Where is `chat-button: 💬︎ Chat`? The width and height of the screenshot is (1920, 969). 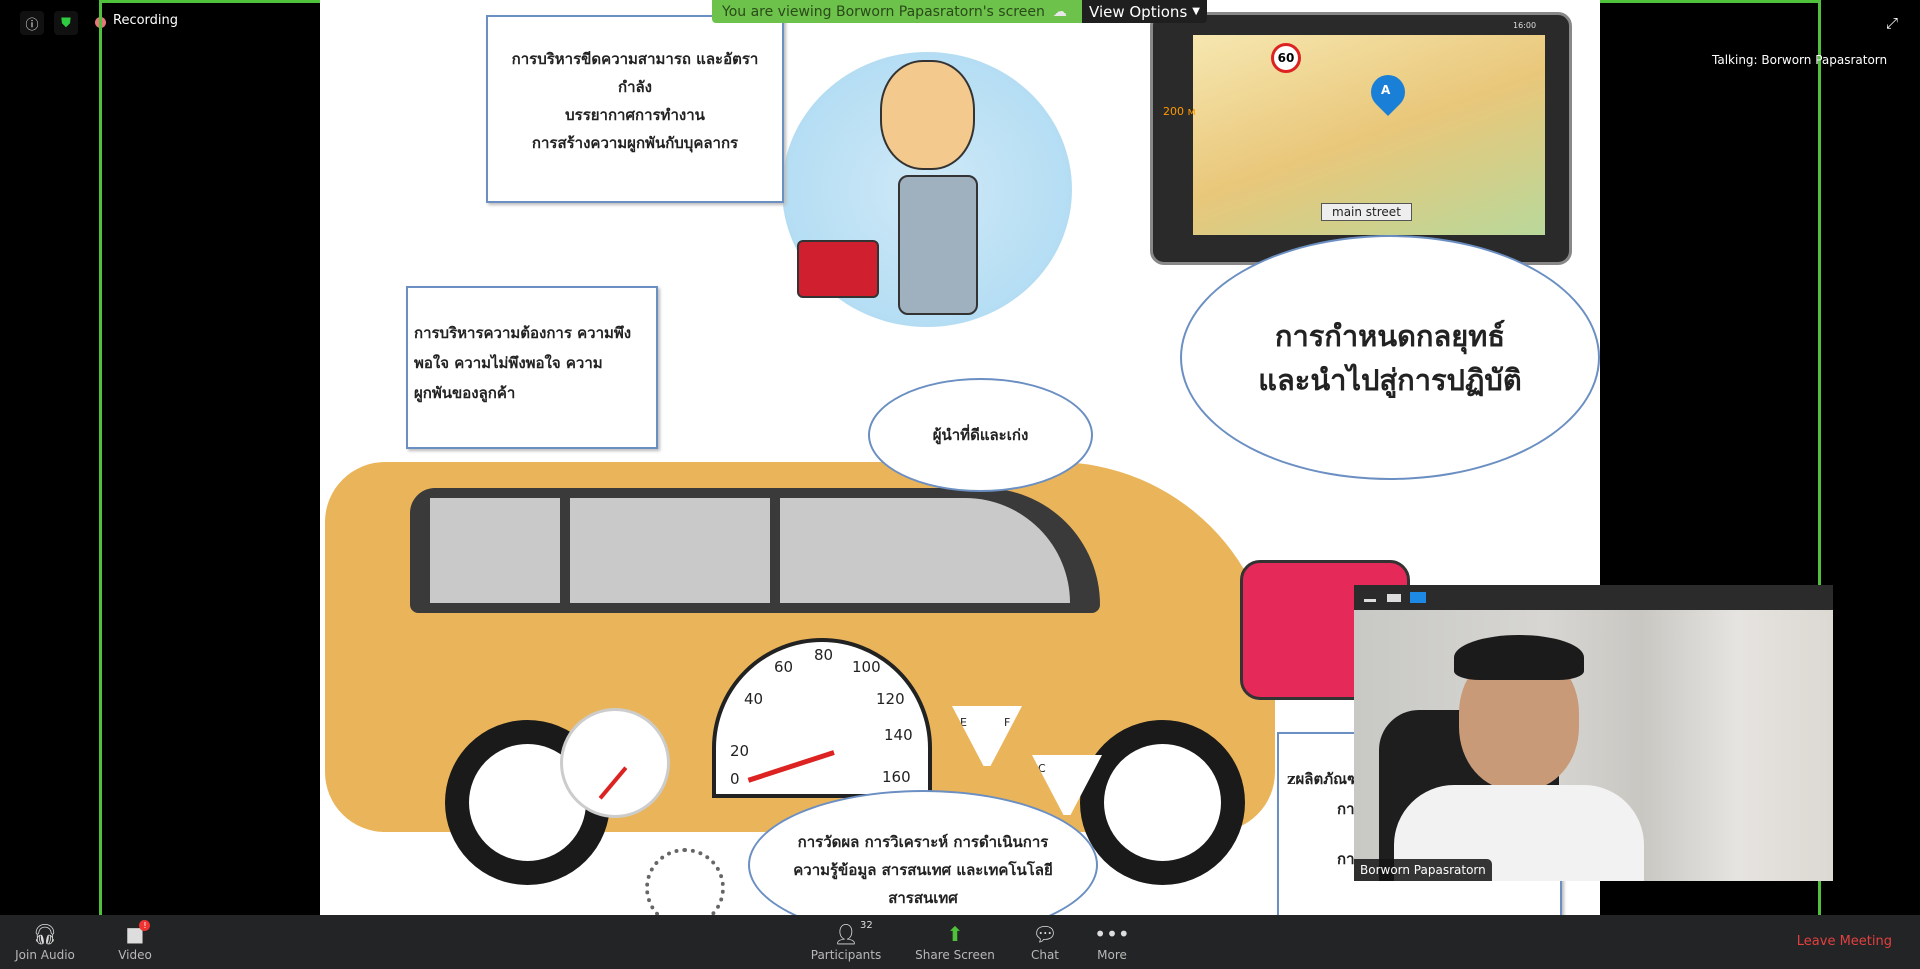
chat-button: 💬︎ Chat is located at coordinates (1045, 942).